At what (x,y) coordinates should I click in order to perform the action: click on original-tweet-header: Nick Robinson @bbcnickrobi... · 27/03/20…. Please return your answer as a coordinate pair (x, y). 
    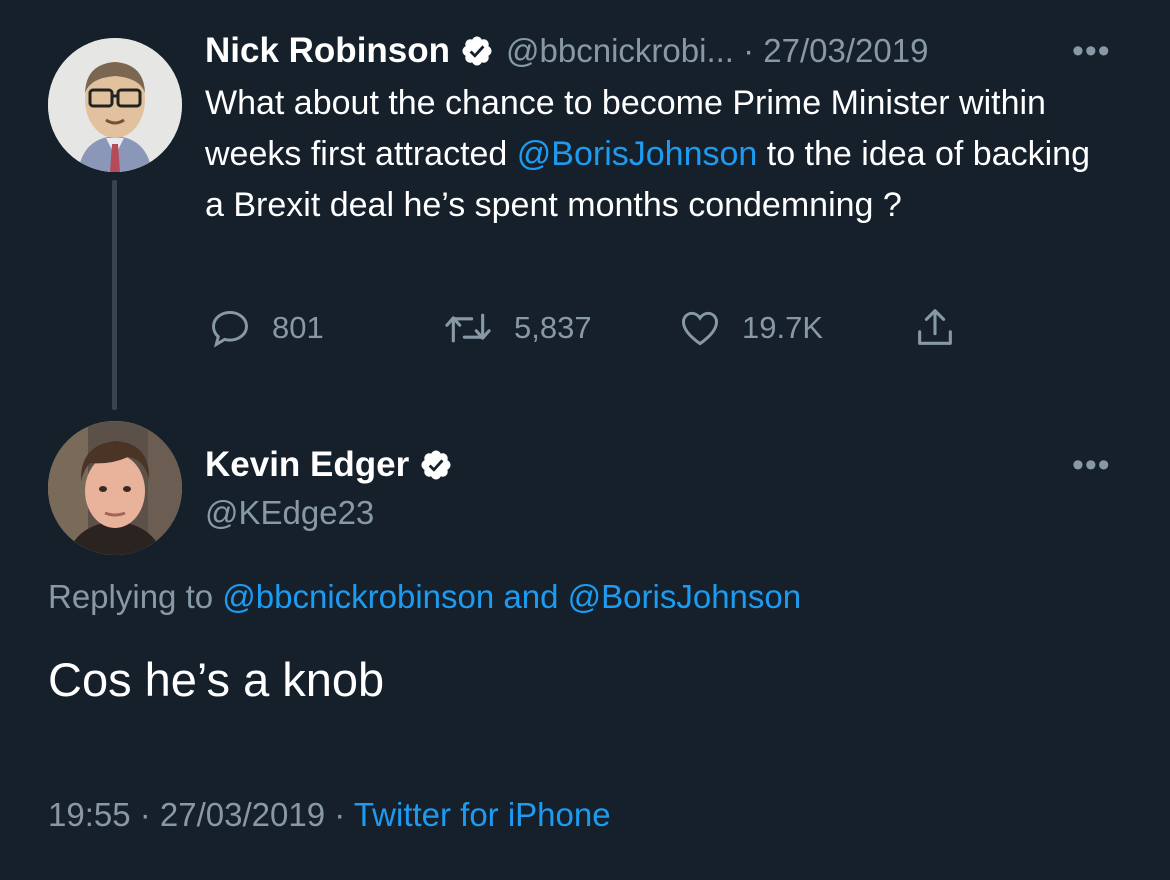
    Looking at the image, I should click on (566, 51).